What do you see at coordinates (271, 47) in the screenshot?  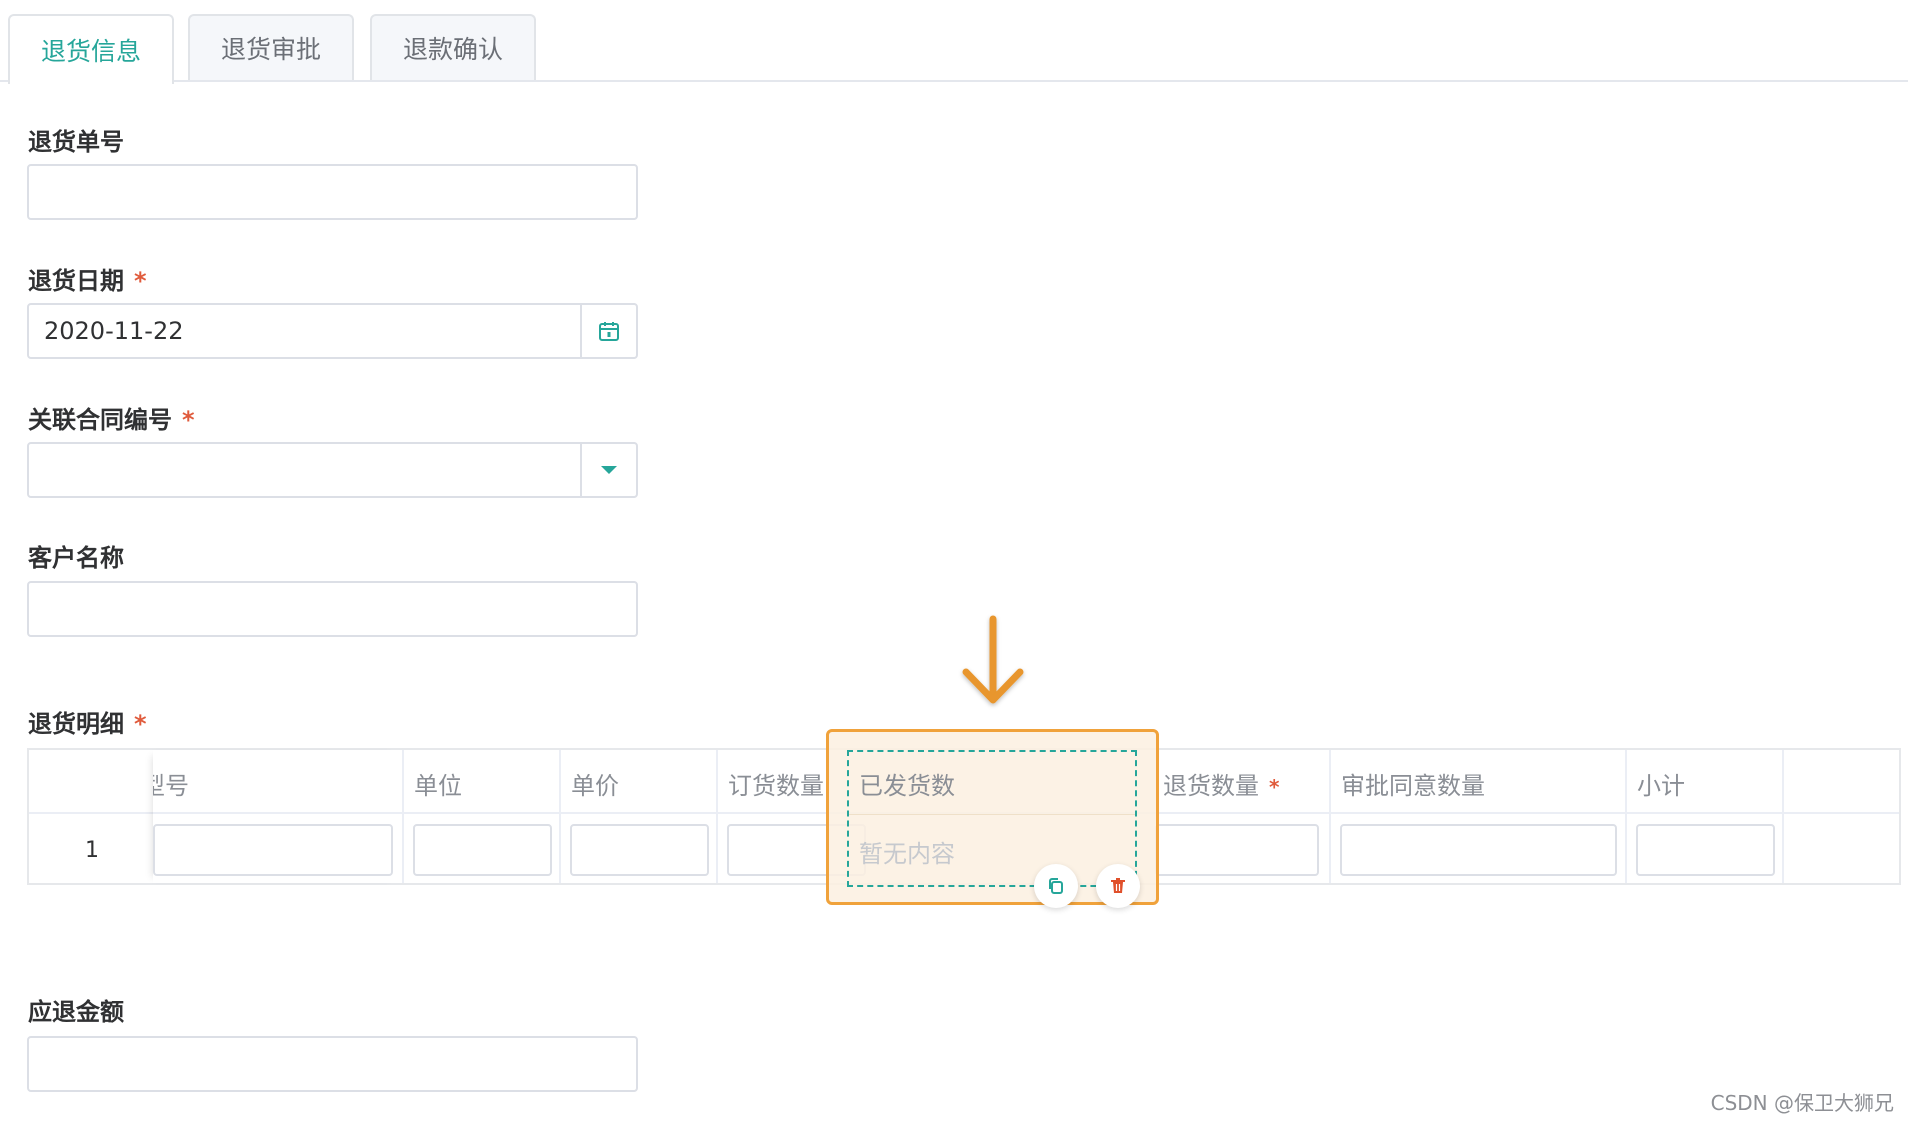 I see `tab-return-approval: 退货审批` at bounding box center [271, 47].